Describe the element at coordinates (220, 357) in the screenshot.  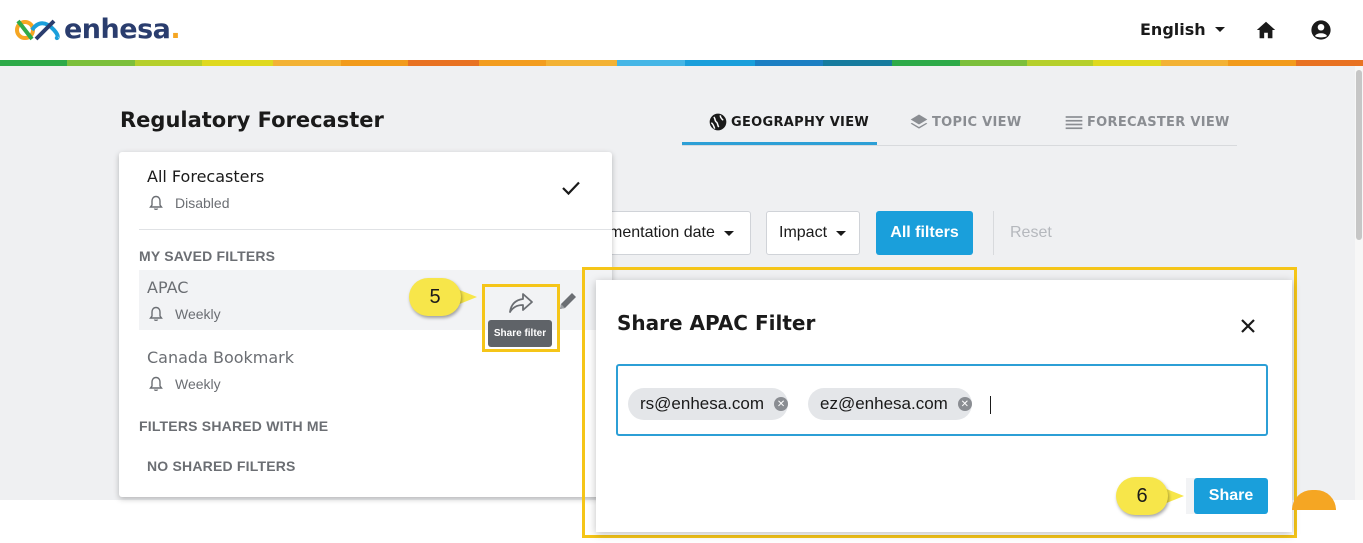
I see `saved-filter-canada-name: Canada Bookmark` at that location.